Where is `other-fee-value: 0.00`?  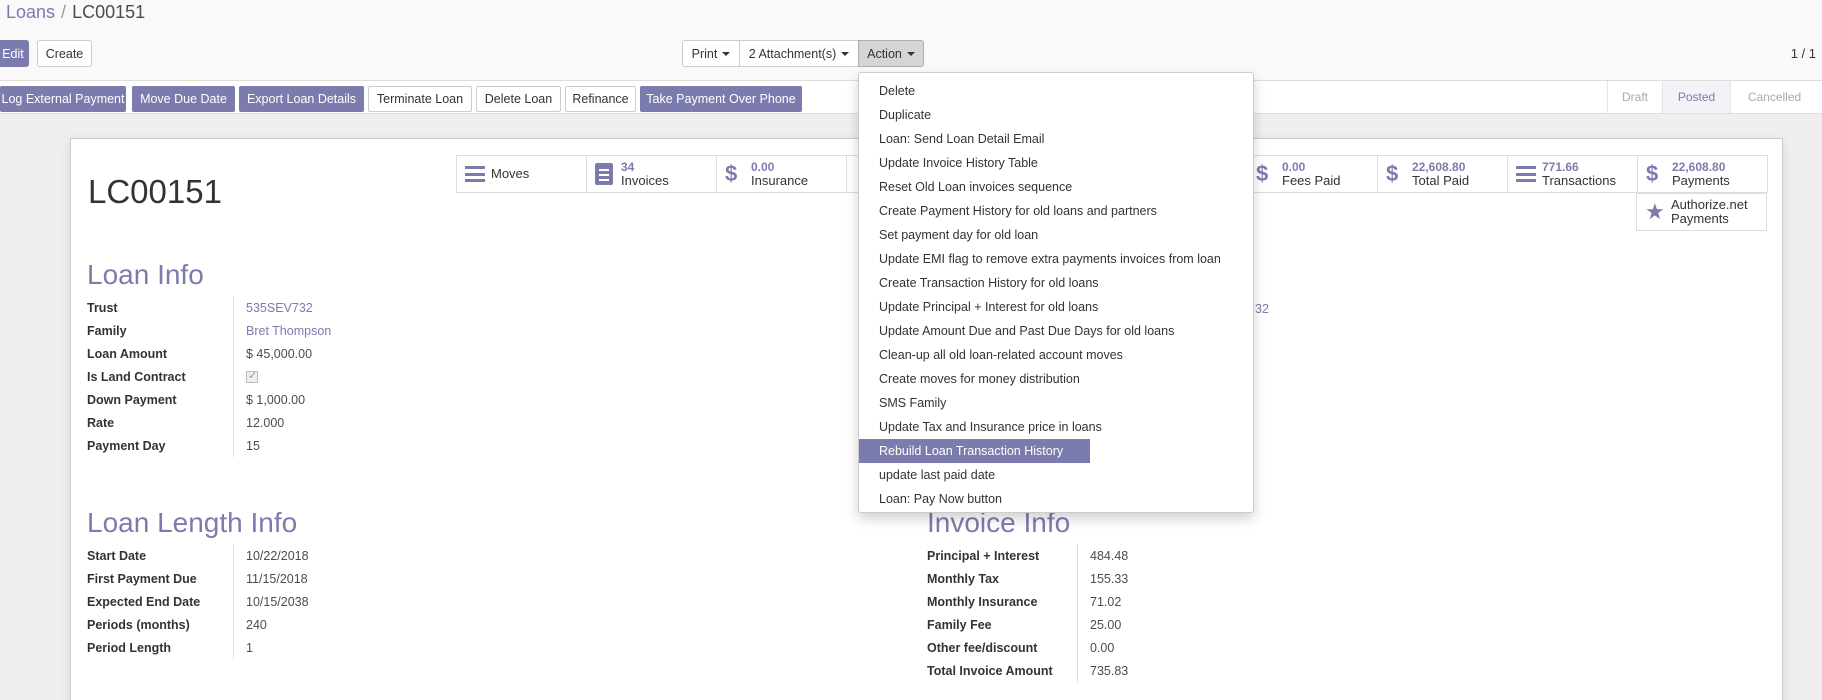
other-fee-value: 0.00 is located at coordinates (1095, 647).